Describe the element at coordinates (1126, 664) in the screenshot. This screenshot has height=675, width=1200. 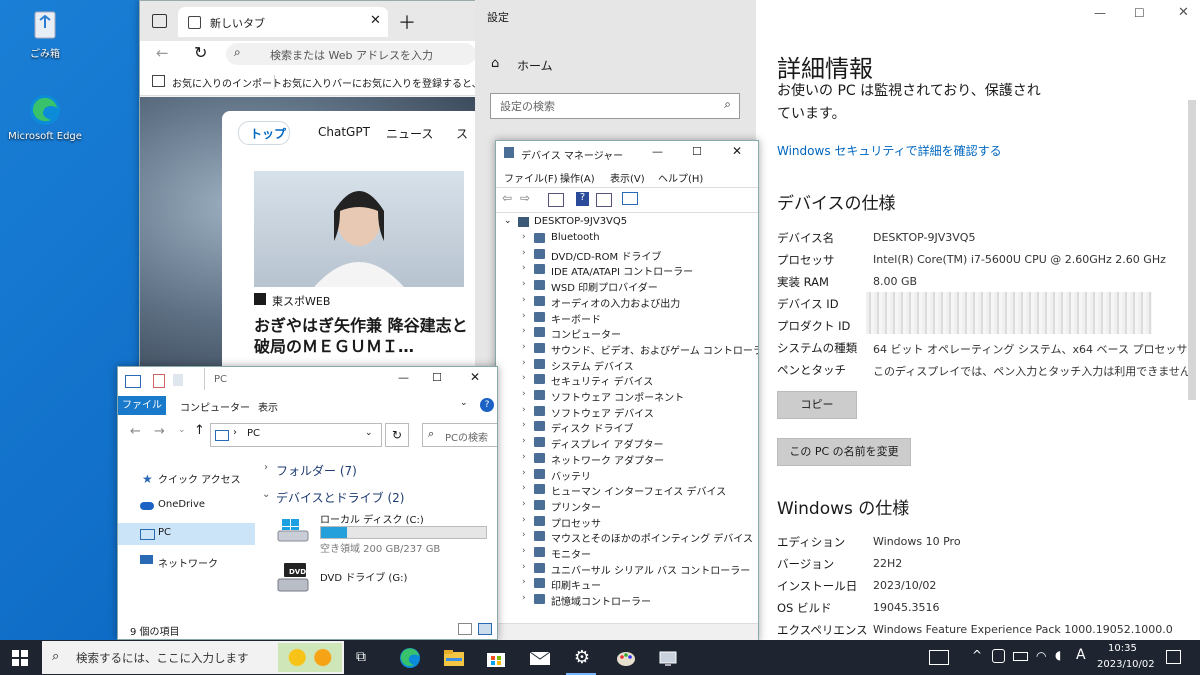
I see `clock-date: 2023/10/02` at that location.